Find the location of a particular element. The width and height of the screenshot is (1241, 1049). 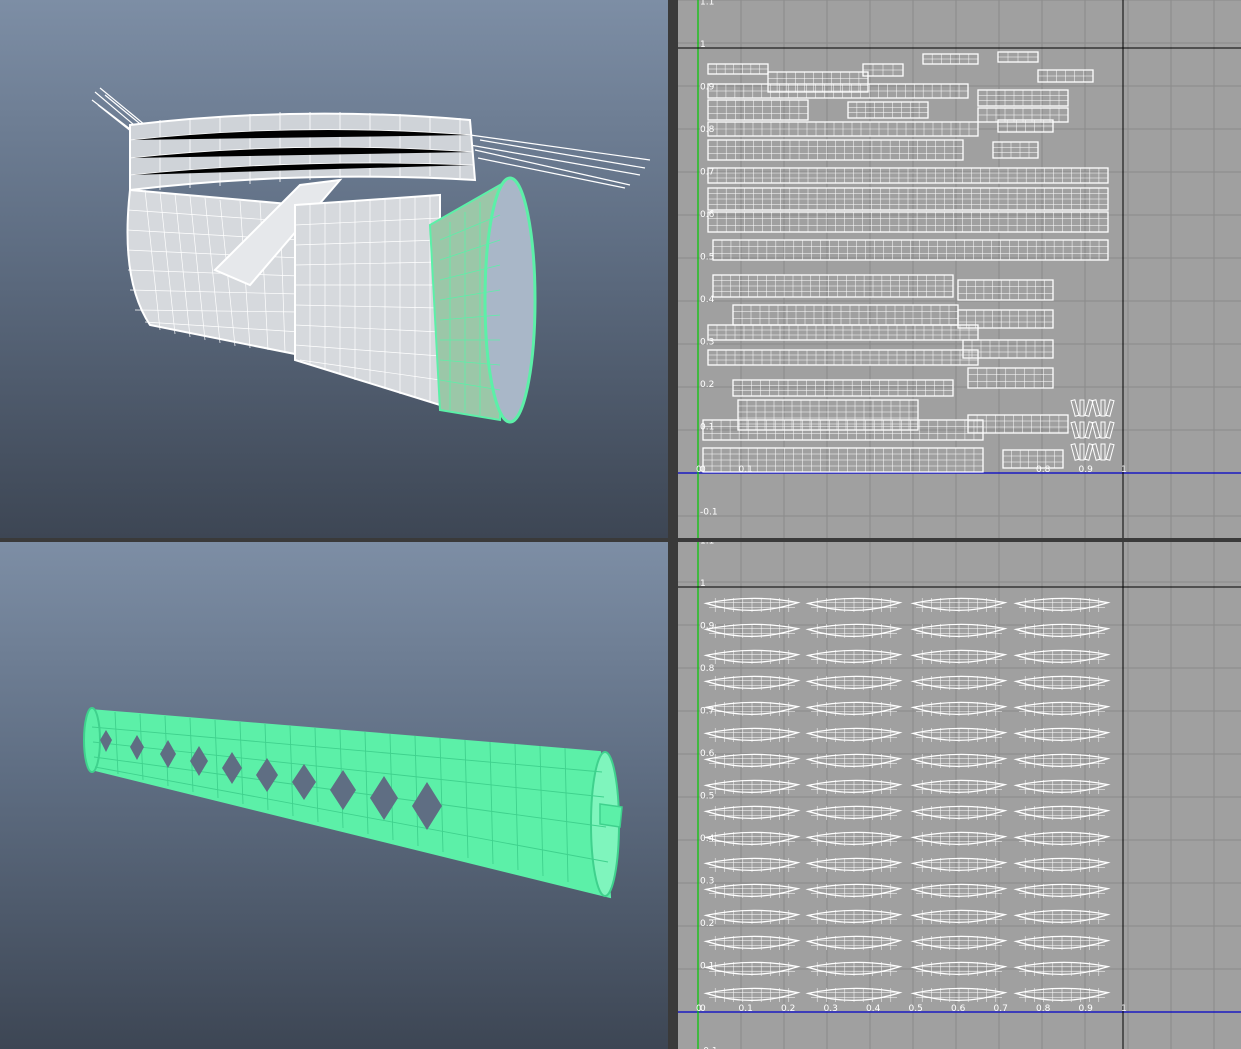

uv-tick-label-u: 1 is located at coordinates (1124, 1009).